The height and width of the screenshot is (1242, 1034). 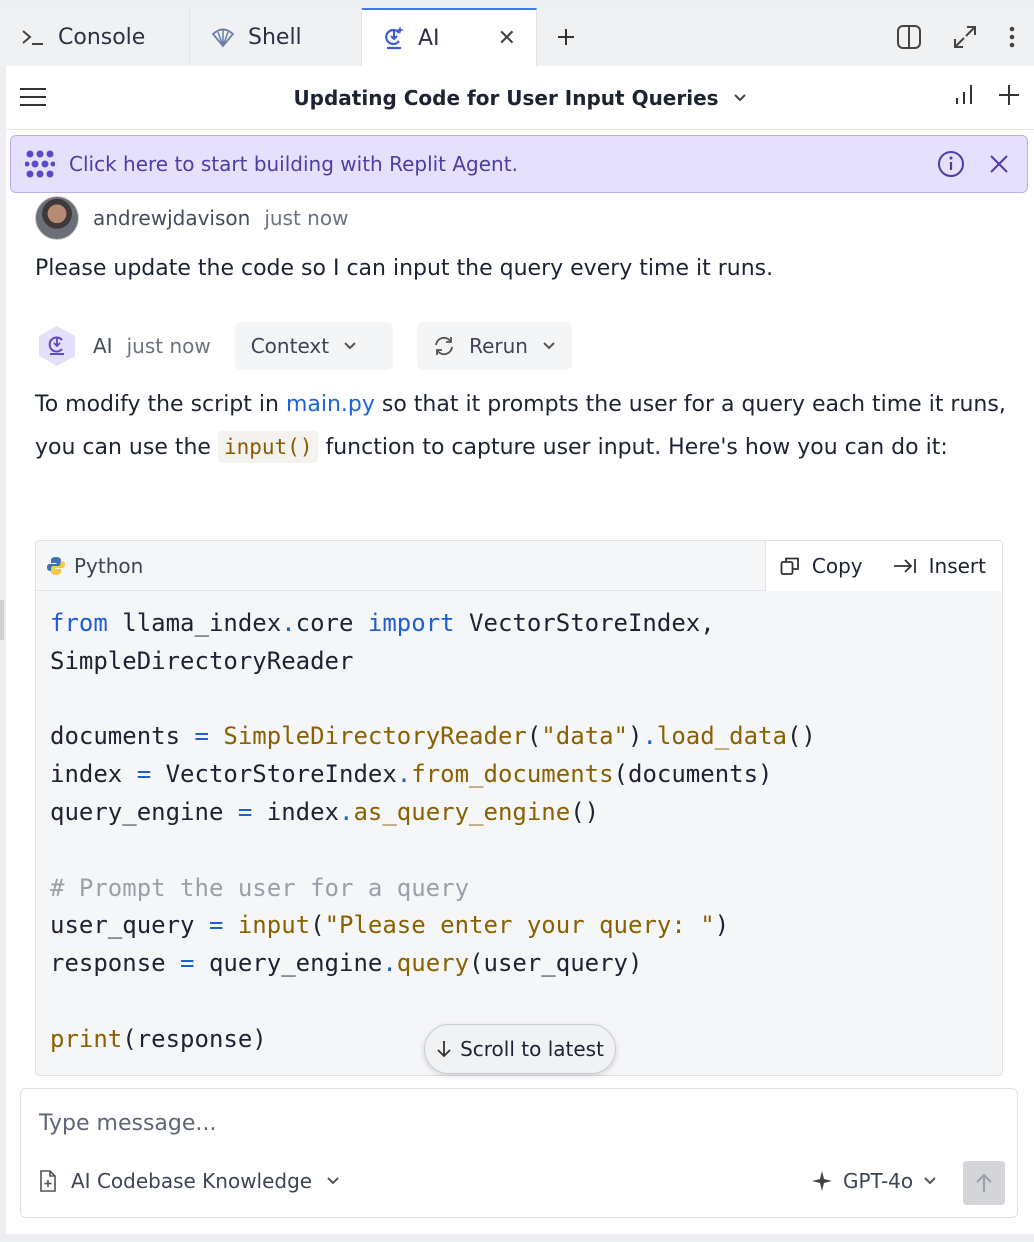 I want to click on resize-handle, so click(x=2, y=620).